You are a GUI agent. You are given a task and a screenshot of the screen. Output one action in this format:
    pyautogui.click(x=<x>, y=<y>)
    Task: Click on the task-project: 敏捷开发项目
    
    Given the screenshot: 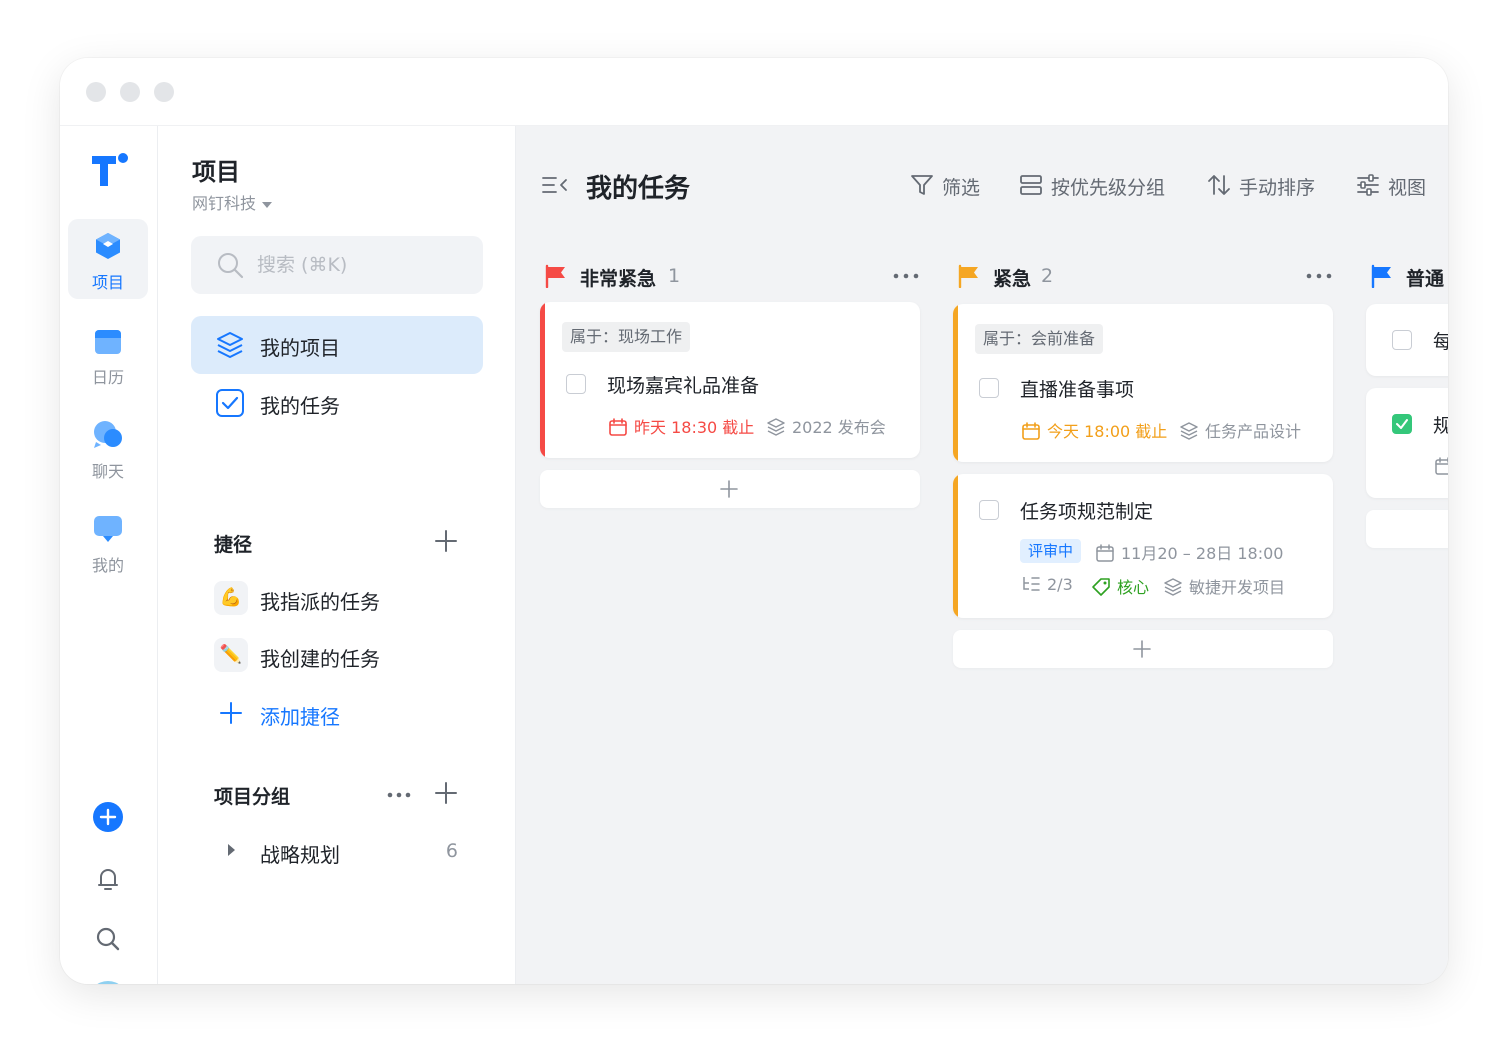 What is the action you would take?
    pyautogui.click(x=1224, y=586)
    